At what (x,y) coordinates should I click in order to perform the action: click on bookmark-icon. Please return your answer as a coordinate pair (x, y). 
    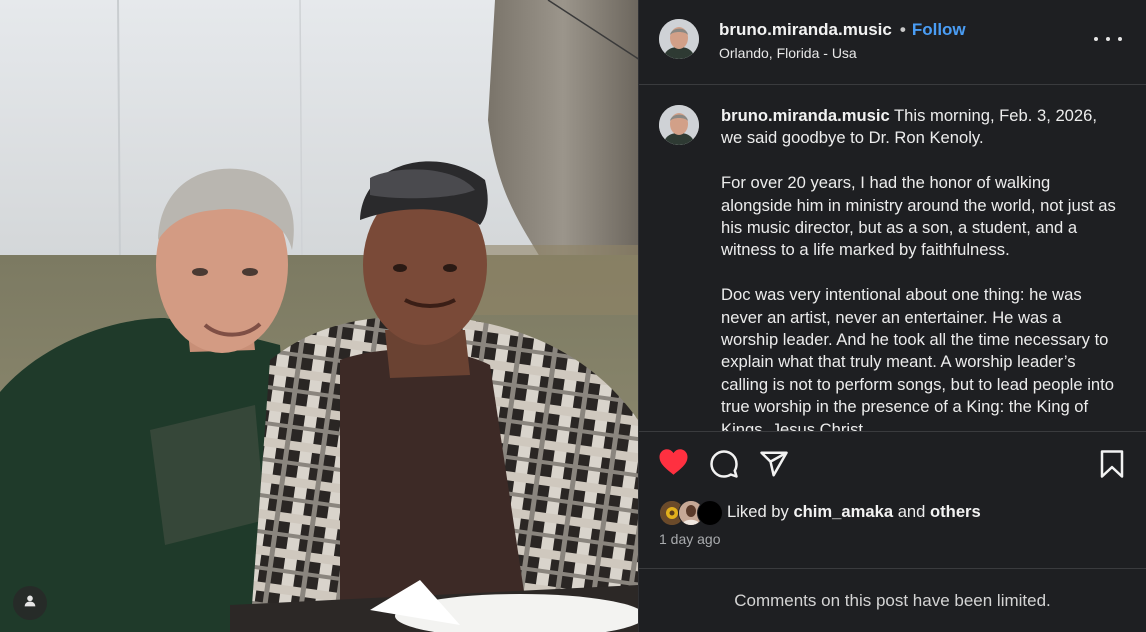
    Looking at the image, I should click on (1112, 466).